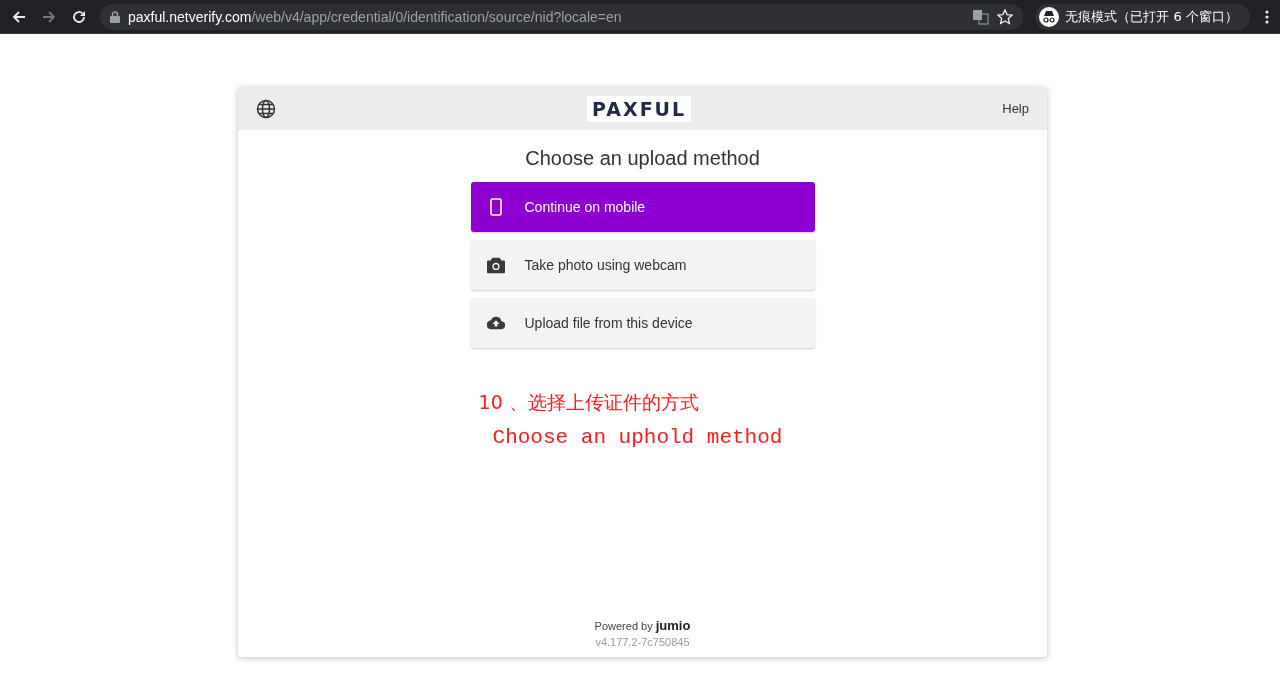 This screenshot has width=1280, height=696. What do you see at coordinates (266, 108) in the screenshot?
I see `globe-icon` at bounding box center [266, 108].